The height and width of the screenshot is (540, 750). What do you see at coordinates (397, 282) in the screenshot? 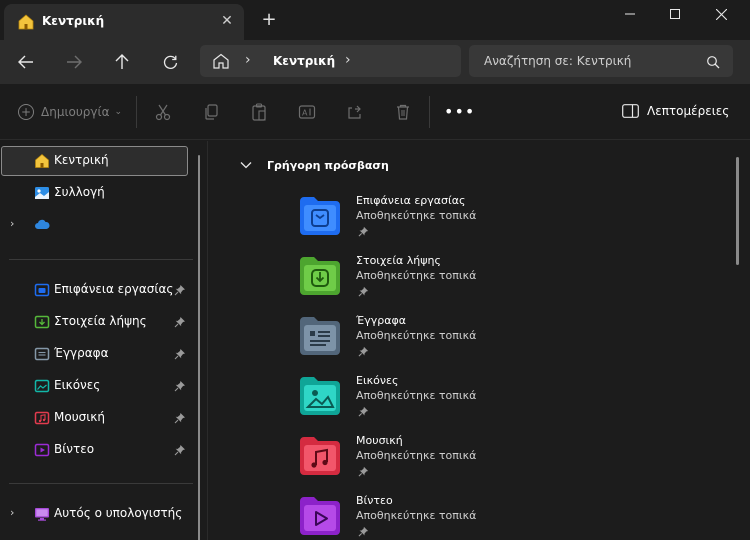
I see `quick-access-item: Στοιχεία λήψης Αποθηκεύτηκε τοπικά` at bounding box center [397, 282].